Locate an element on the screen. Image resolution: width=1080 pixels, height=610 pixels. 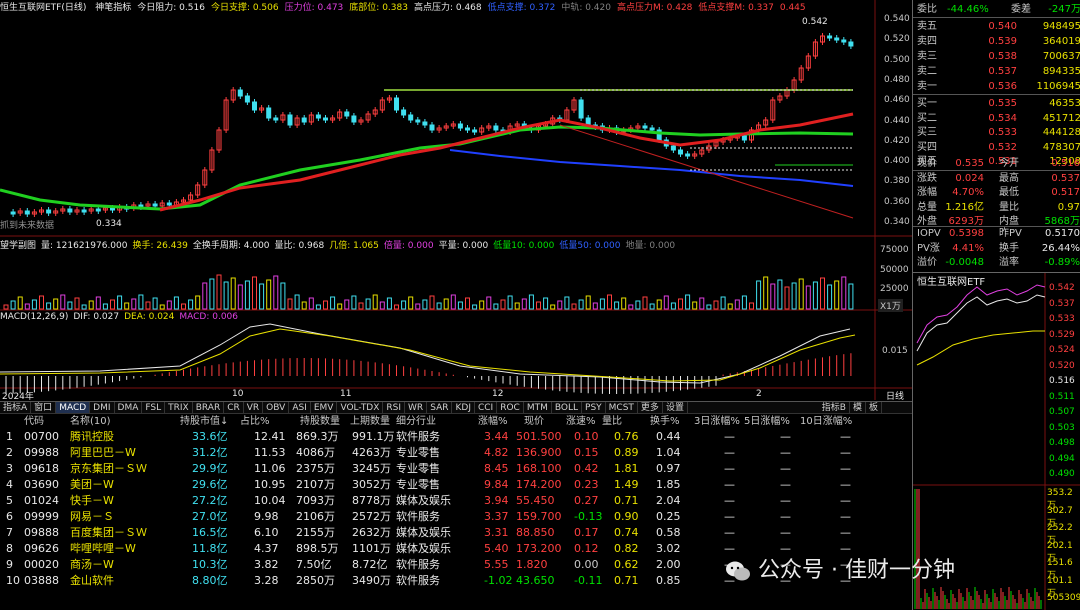
cell-vr: 0.71 is located at coordinates (626, 500).